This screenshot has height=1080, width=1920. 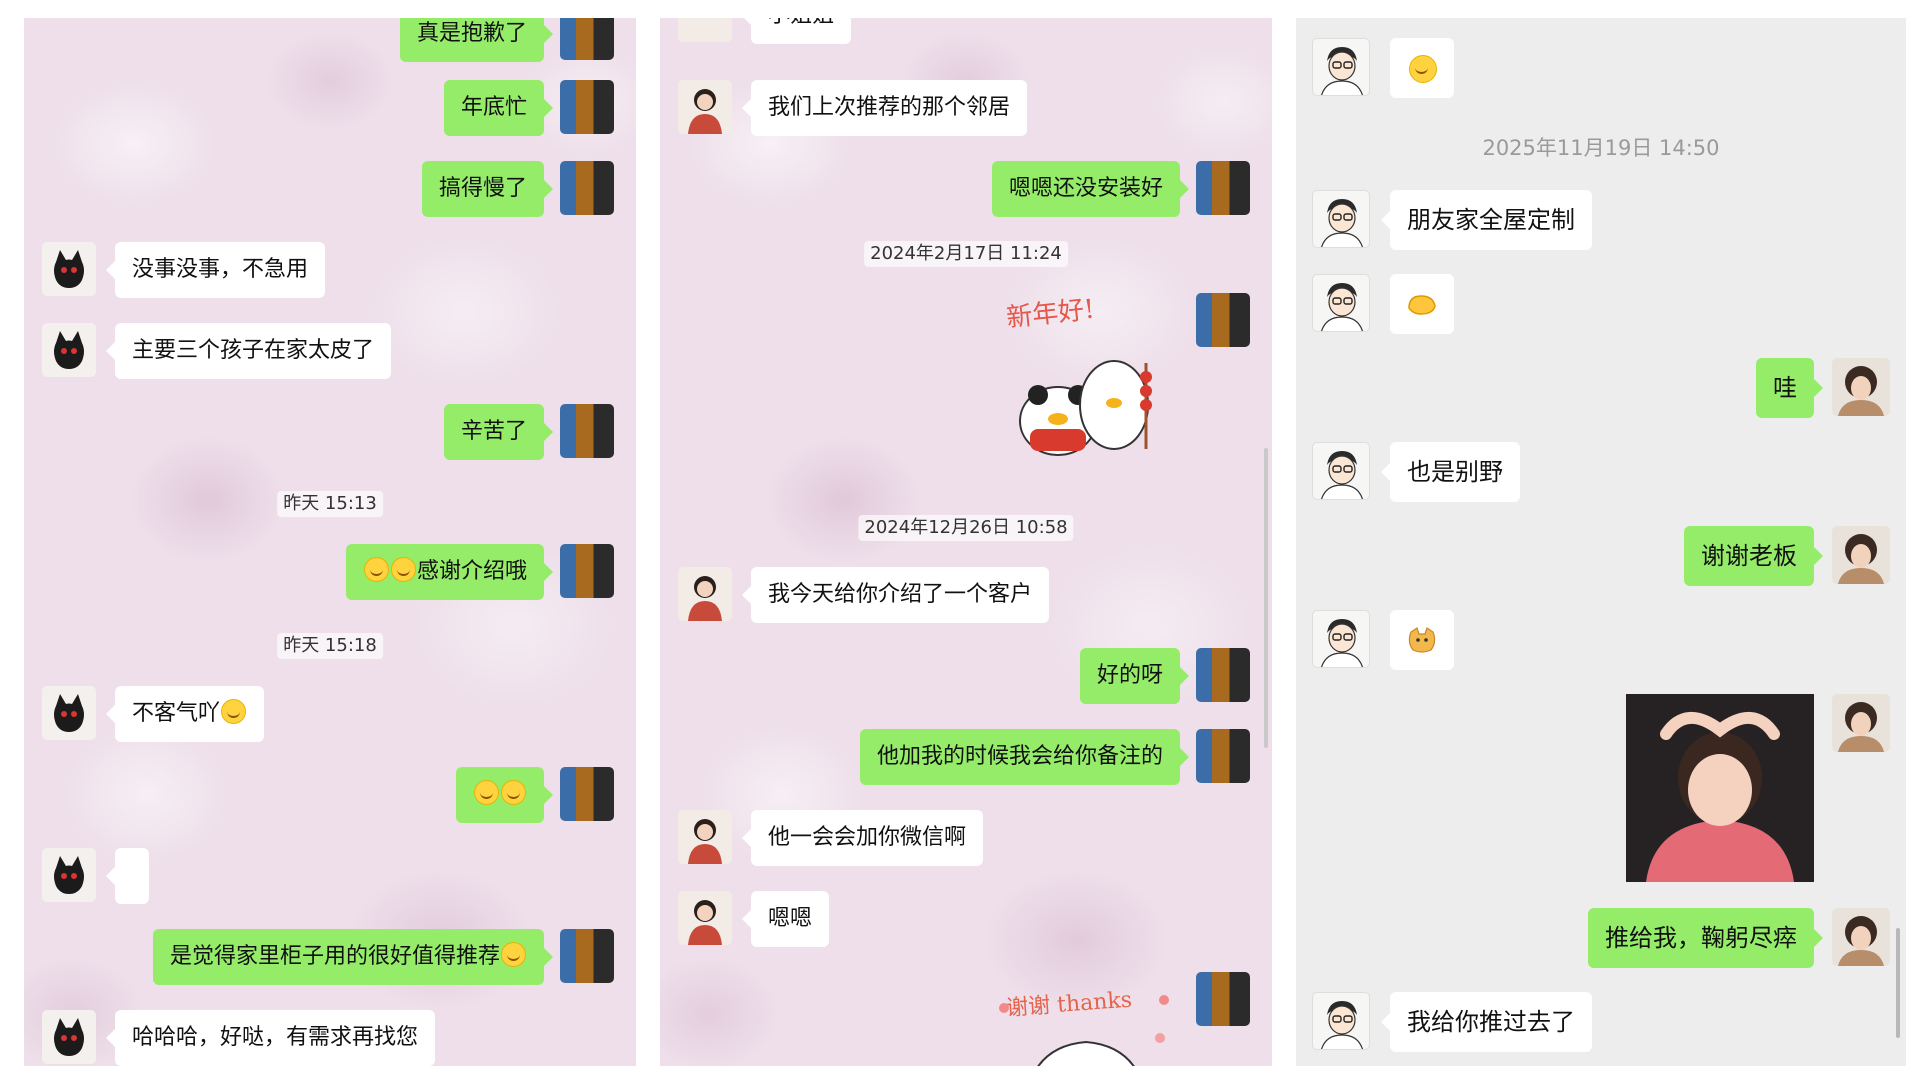 What do you see at coordinates (500, 795) in the screenshot?
I see `sent-bubble` at bounding box center [500, 795].